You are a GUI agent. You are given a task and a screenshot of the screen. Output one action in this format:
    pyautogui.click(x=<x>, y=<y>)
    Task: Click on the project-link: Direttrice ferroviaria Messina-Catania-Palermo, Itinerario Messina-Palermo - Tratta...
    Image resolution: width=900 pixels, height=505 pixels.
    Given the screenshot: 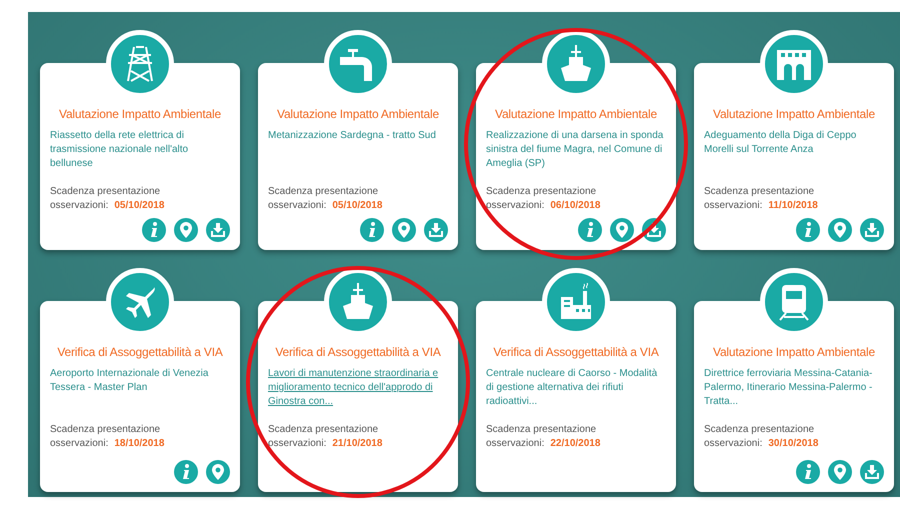 What is the action you would take?
    pyautogui.click(x=794, y=392)
    